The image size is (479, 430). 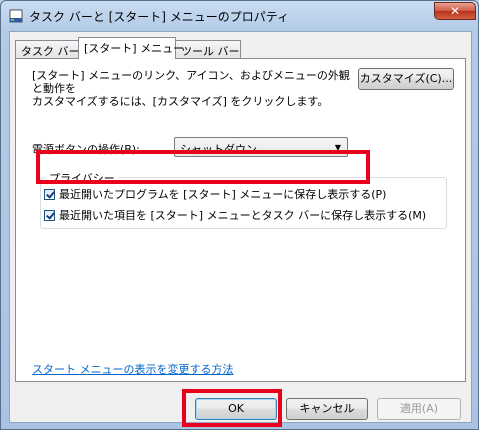 What do you see at coordinates (131, 48) in the screenshot?
I see `tab-start-menu: [スタート] メニュー` at bounding box center [131, 48].